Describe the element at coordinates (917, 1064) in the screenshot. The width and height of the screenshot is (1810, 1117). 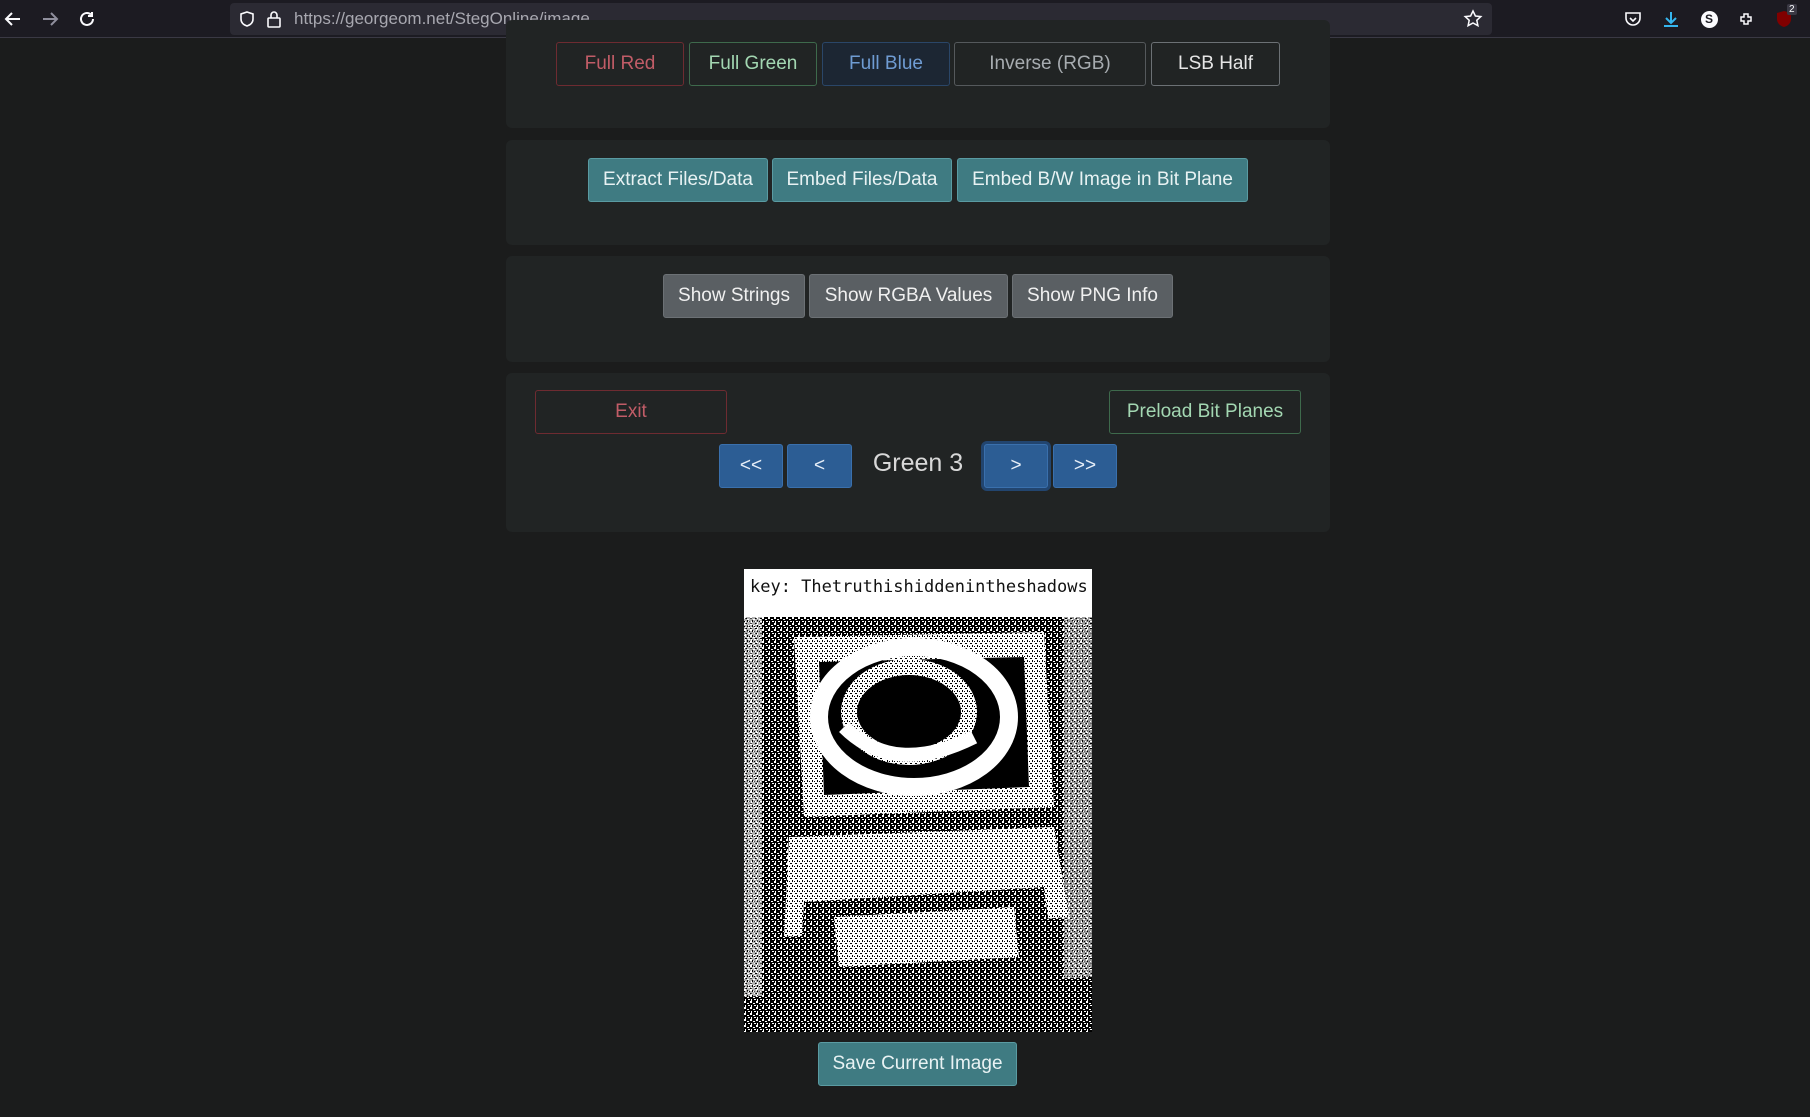
I see `save-current-image-button: Save Current Image` at that location.